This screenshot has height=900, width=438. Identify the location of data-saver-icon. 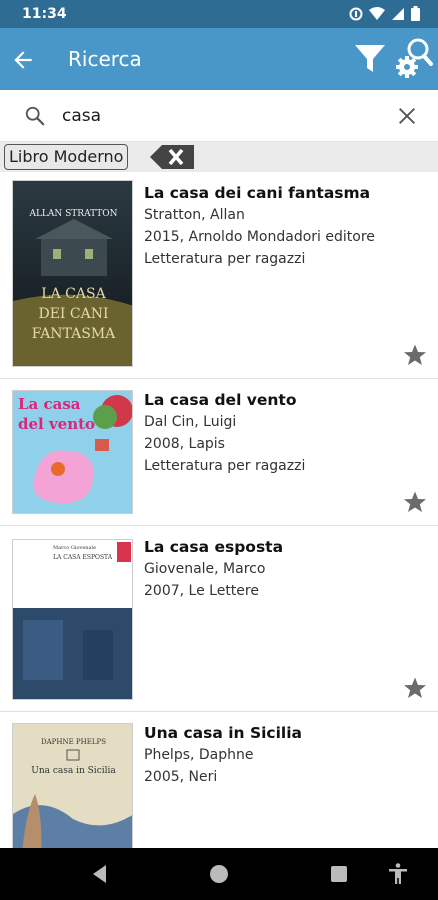
(356, 13).